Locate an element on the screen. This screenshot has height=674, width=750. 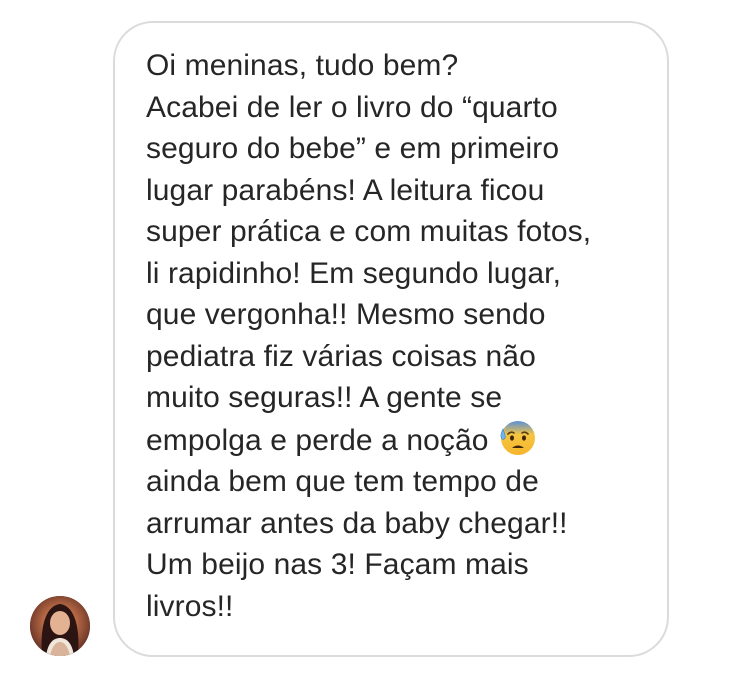
avatar-photo is located at coordinates (60, 626).